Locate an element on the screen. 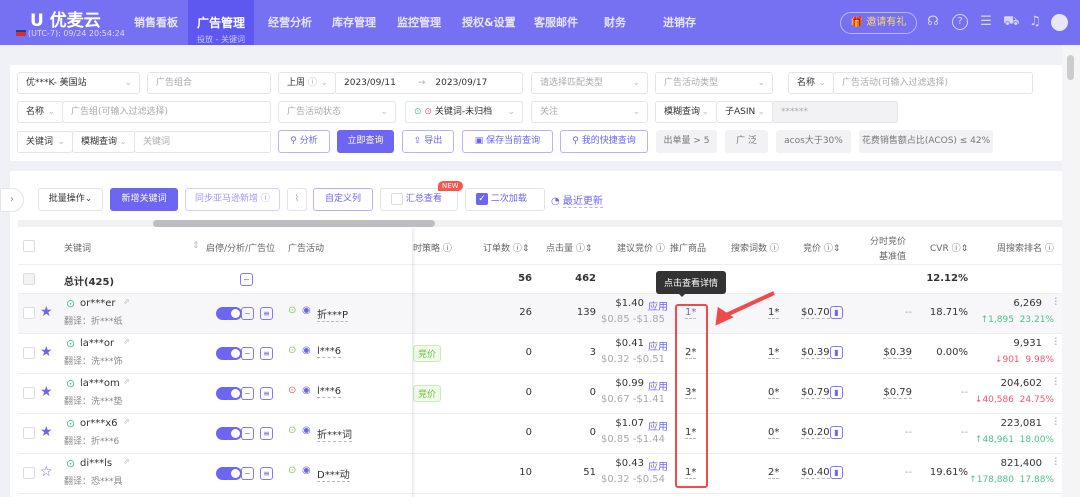  shortcut-query-button: ⚲ 我的快捷查询 is located at coordinates (604, 141).